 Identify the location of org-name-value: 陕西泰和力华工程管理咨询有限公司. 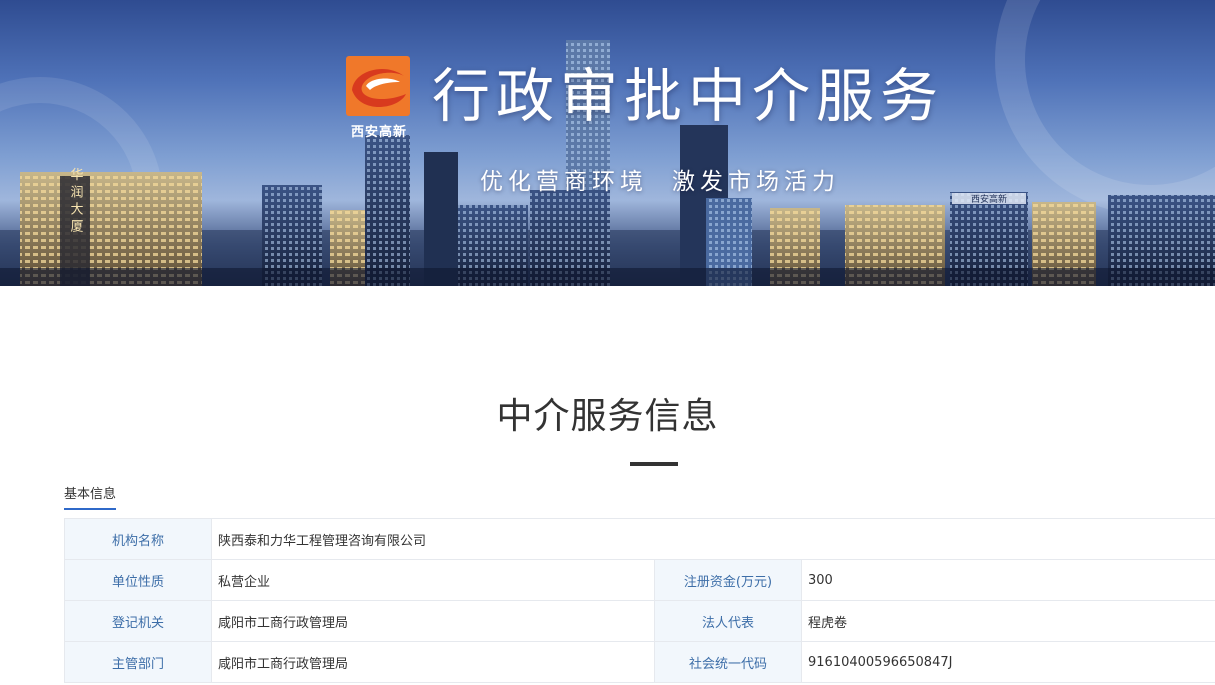
(713, 539).